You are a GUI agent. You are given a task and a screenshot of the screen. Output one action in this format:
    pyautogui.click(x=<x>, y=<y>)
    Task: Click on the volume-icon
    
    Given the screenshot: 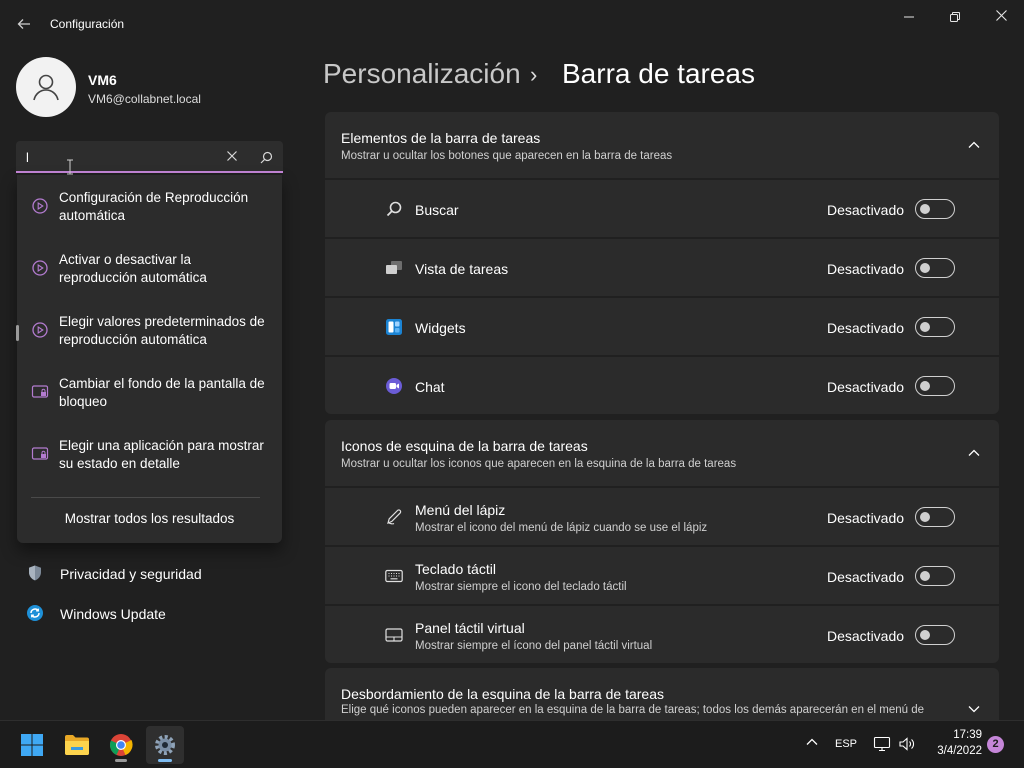 What is the action you would take?
    pyautogui.click(x=907, y=744)
    